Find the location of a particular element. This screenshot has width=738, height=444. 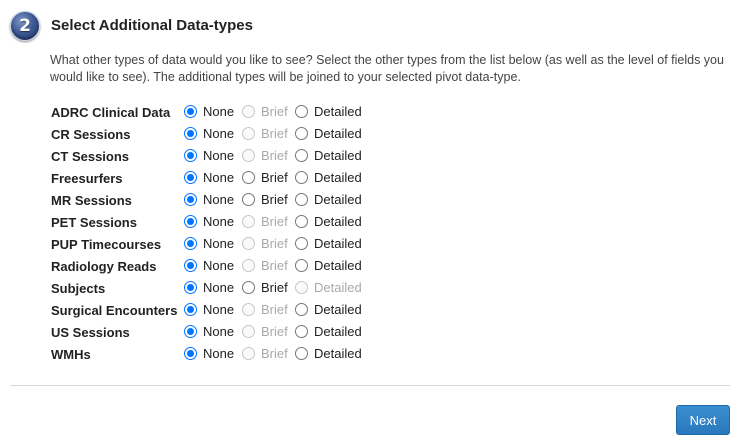

data-type-label: Radiology Reads is located at coordinates (104, 266).